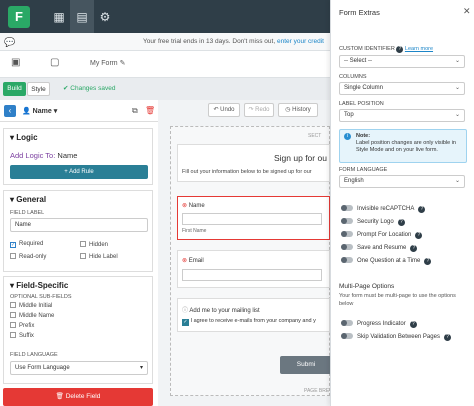 The image size is (474, 406). I want to click on folder-icon: ▢, so click(54, 62).